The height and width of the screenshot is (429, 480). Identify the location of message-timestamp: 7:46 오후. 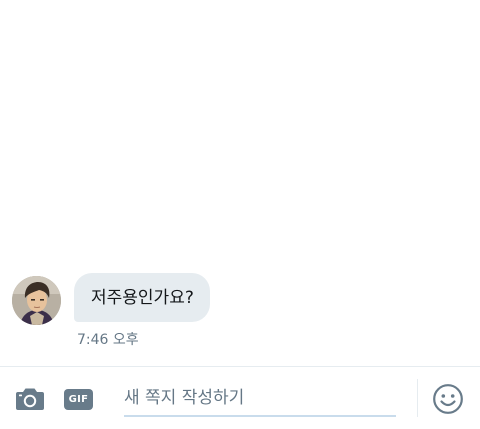
(108, 340).